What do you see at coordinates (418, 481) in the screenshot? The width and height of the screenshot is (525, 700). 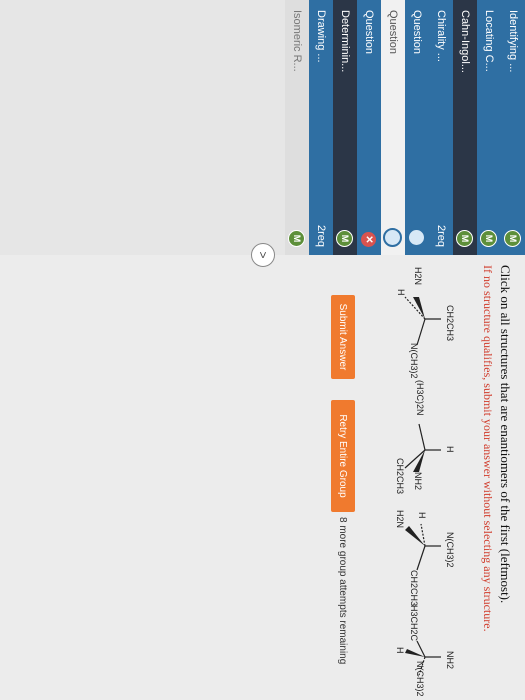 I see `structure-2-right-label: NH2` at bounding box center [418, 481].